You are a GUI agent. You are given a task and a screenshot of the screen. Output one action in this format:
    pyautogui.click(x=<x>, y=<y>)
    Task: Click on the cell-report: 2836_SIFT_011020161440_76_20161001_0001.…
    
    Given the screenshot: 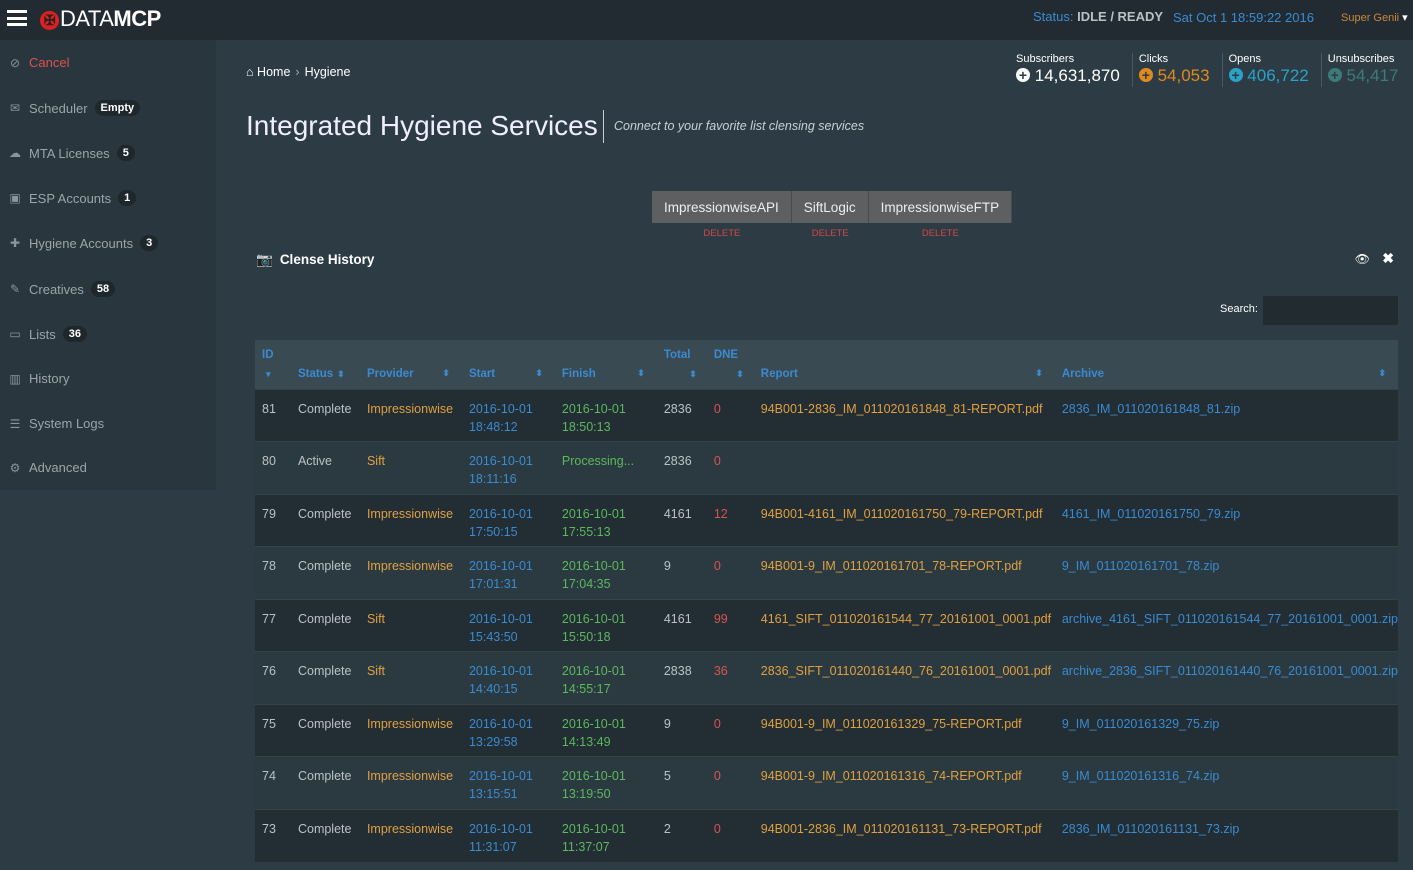 What is the action you would take?
    pyautogui.click(x=904, y=677)
    